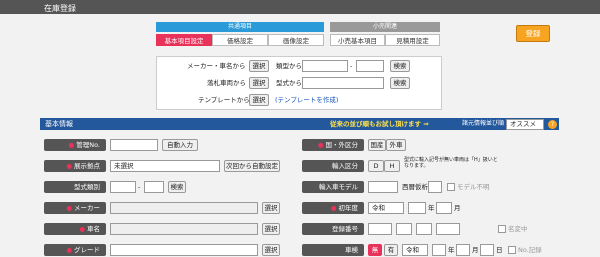  Describe the element at coordinates (333, 250) in the screenshot. I see `inspection-label: 車検` at that location.